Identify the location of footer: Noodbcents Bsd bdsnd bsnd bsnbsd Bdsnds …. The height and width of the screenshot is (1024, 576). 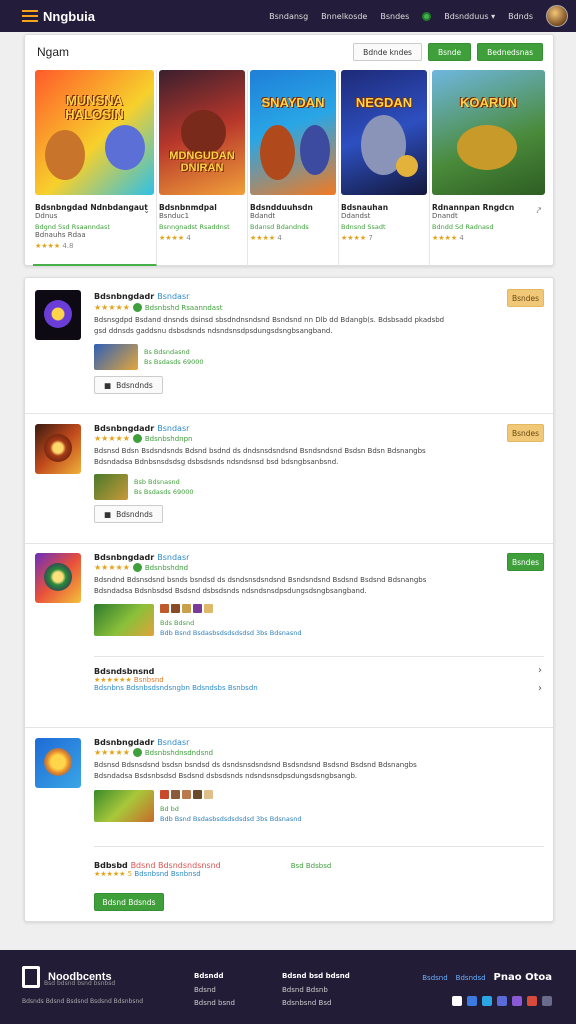
(288, 987).